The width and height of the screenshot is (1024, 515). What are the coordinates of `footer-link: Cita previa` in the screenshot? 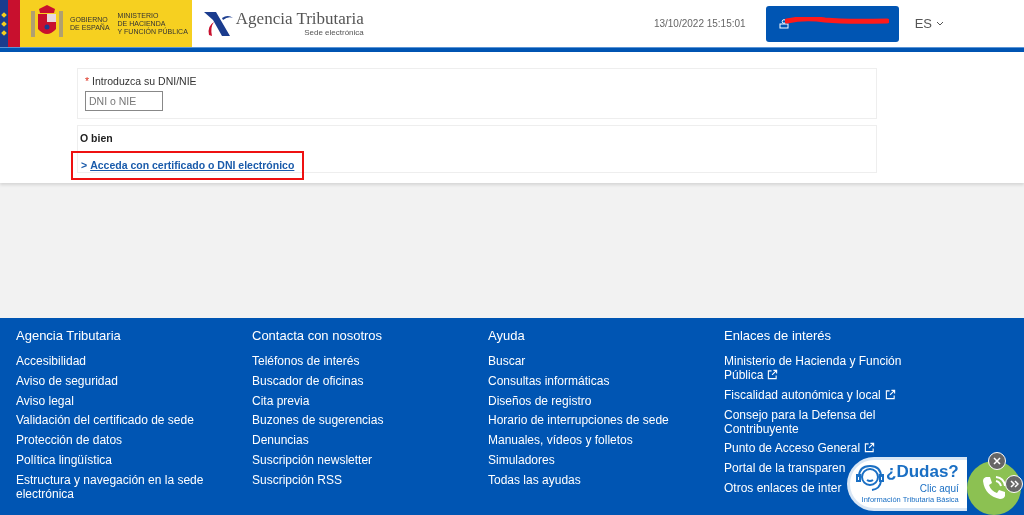 It's located at (281, 400).